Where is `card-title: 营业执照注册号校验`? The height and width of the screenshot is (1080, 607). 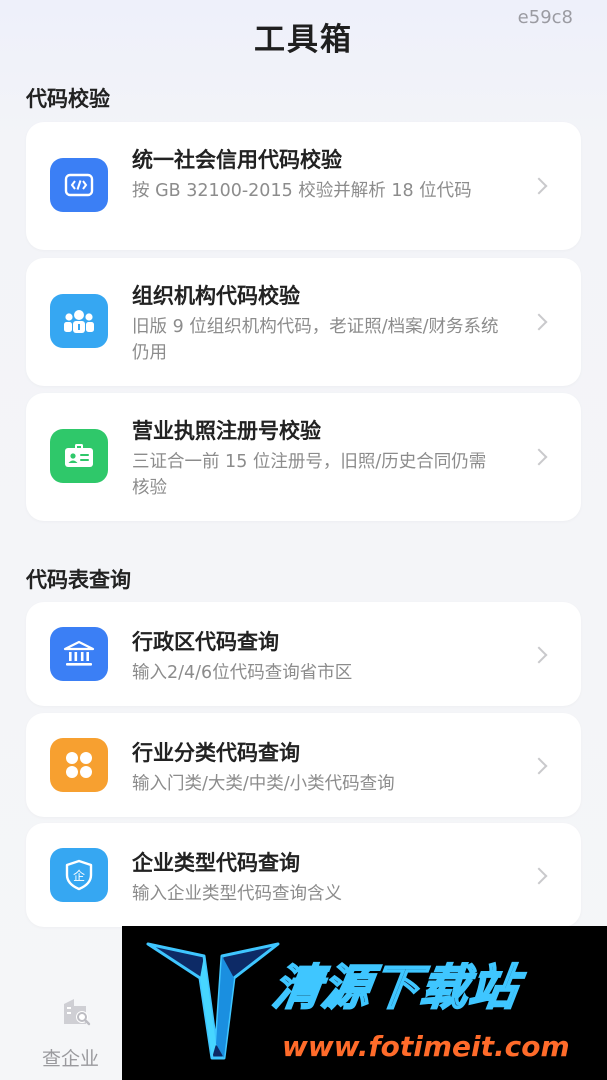
card-title: 营业执照注册号校验 is located at coordinates (226, 431).